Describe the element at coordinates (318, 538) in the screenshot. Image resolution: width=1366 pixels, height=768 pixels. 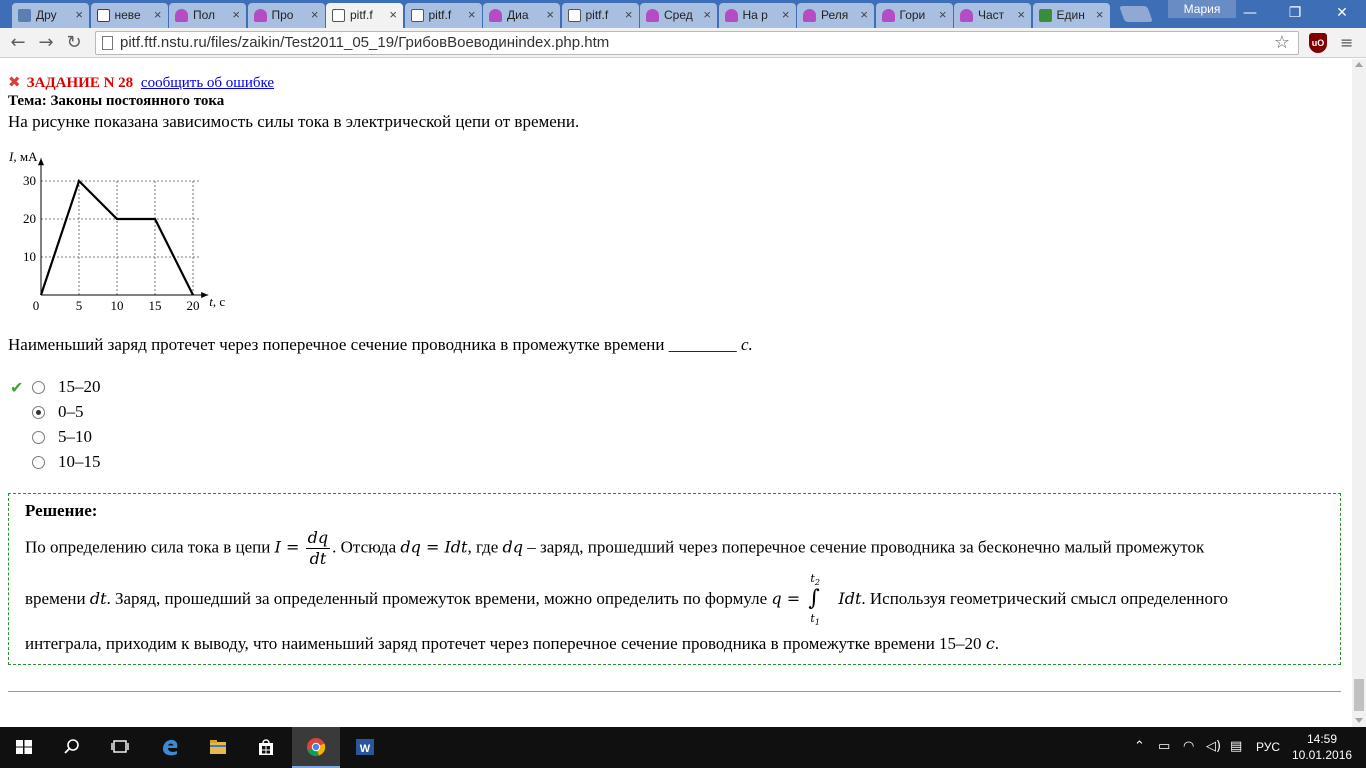
I see `fraction-numerator: dq` at that location.